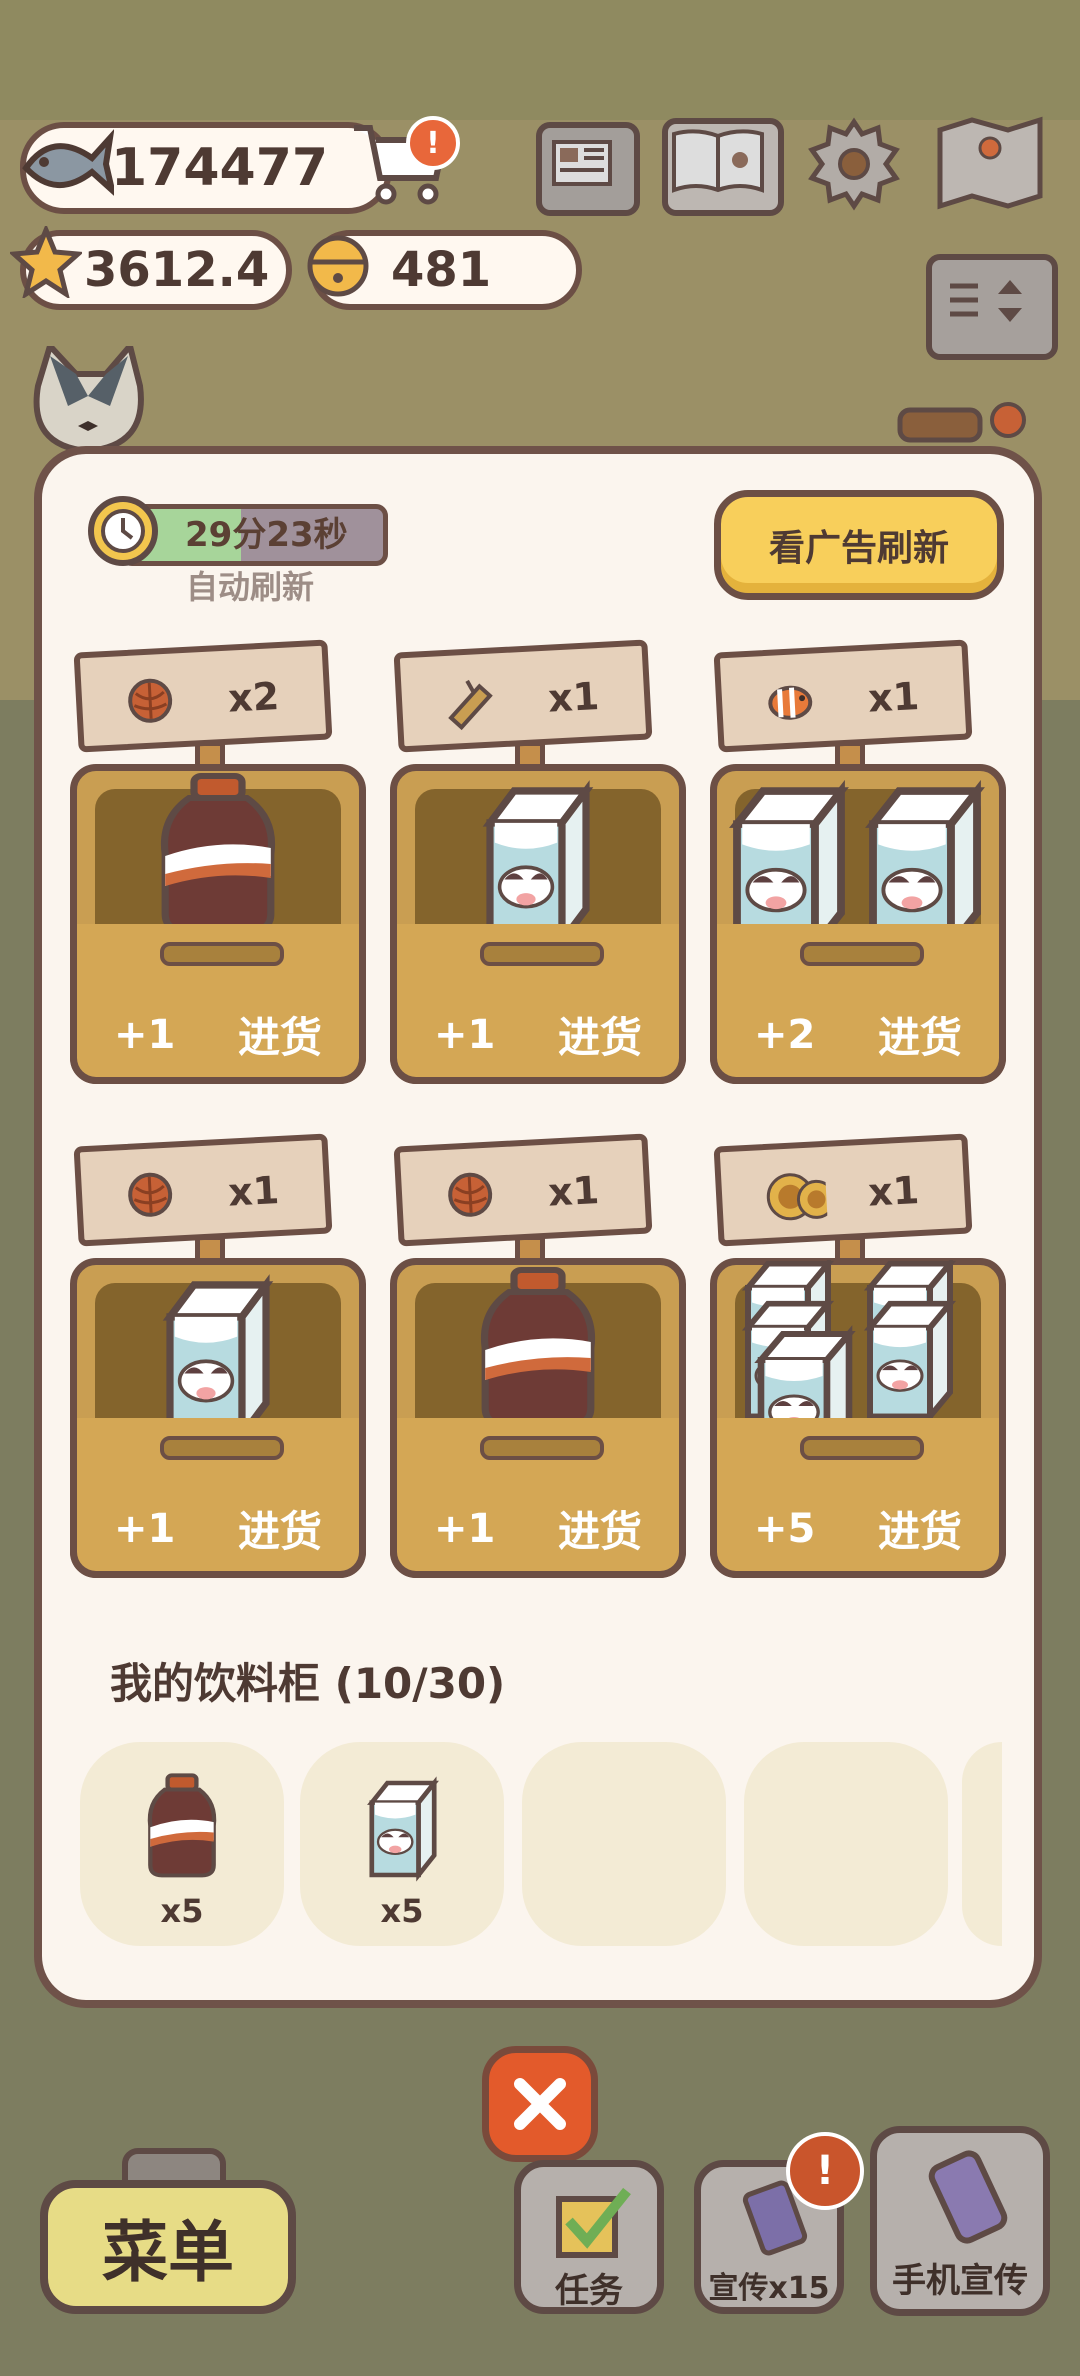 Image resolution: width=1080 pixels, height=2376 pixels. I want to click on bell-icon, so click(338, 264).